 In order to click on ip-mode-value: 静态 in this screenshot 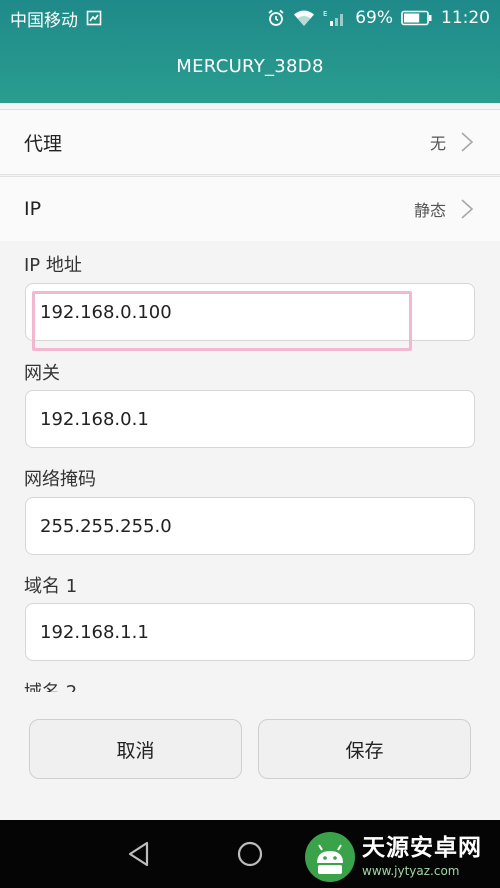, I will do `click(429, 210)`.